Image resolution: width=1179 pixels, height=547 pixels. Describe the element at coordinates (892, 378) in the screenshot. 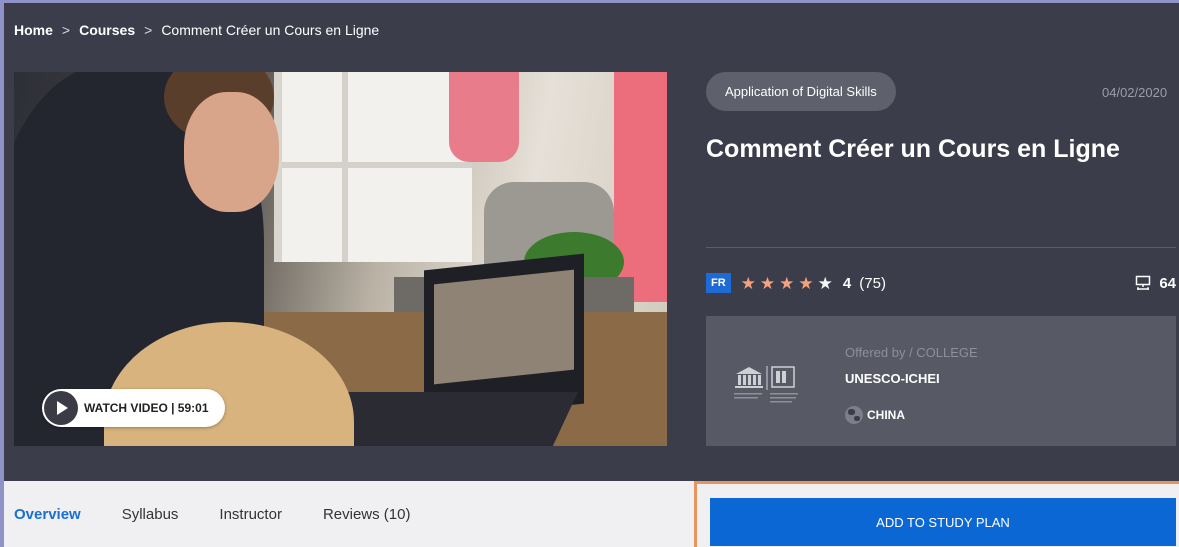

I see `provider-name: UNESCO-ICHEI` at that location.